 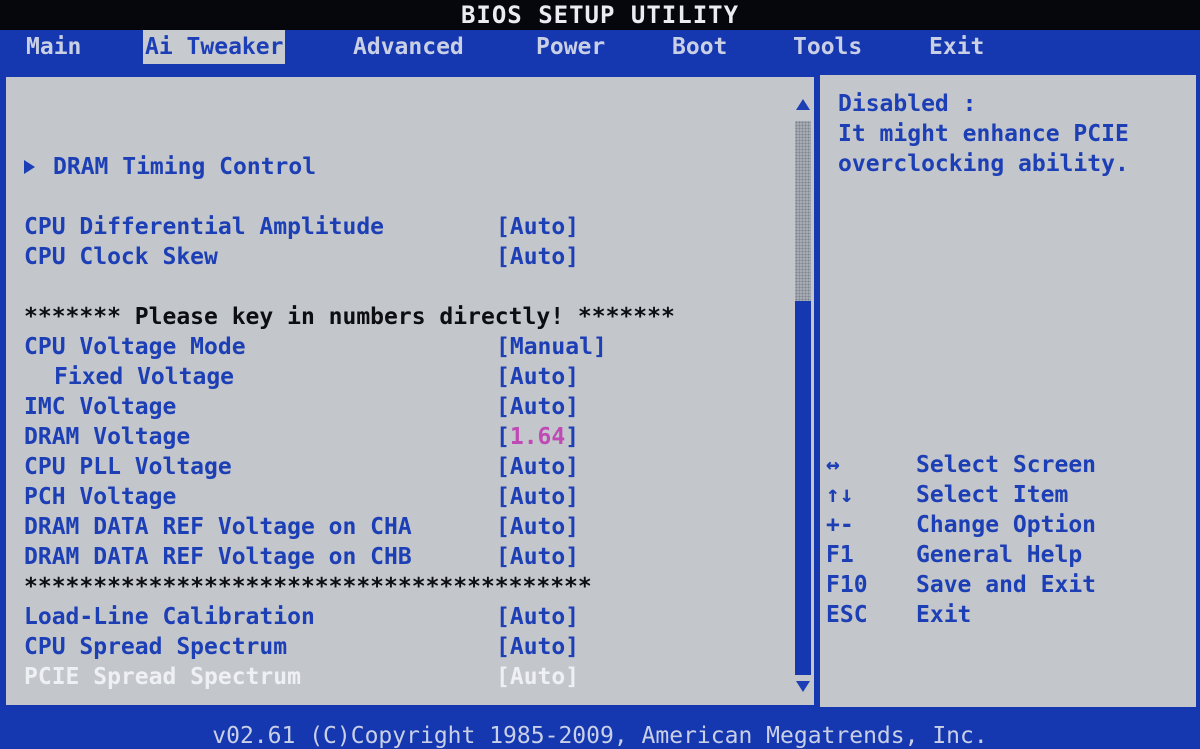 I want to click on setting-row: Load-Line Calibration [Auto], so click(x=401, y=617).